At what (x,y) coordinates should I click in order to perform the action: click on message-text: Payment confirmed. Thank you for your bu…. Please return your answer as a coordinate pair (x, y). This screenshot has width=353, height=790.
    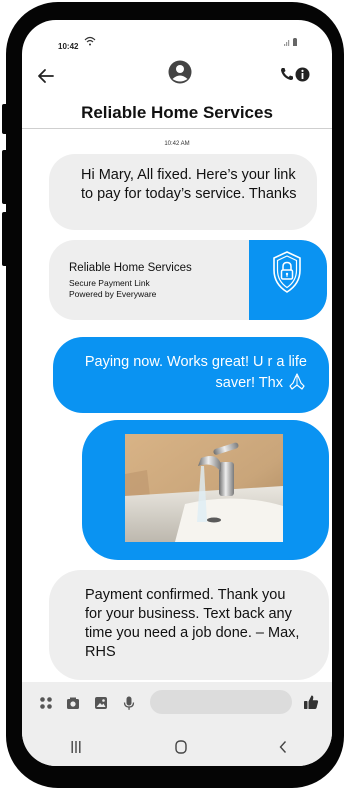
    Looking at the image, I should click on (192, 623).